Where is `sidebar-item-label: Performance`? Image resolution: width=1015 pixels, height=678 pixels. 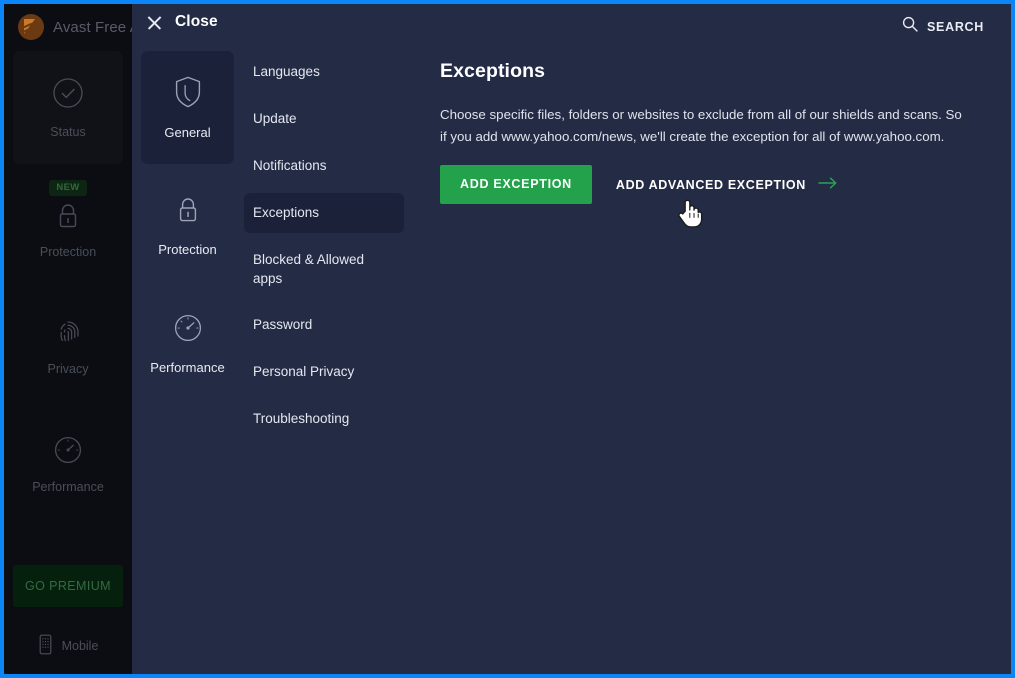
sidebar-item-label: Performance is located at coordinates (68, 487).